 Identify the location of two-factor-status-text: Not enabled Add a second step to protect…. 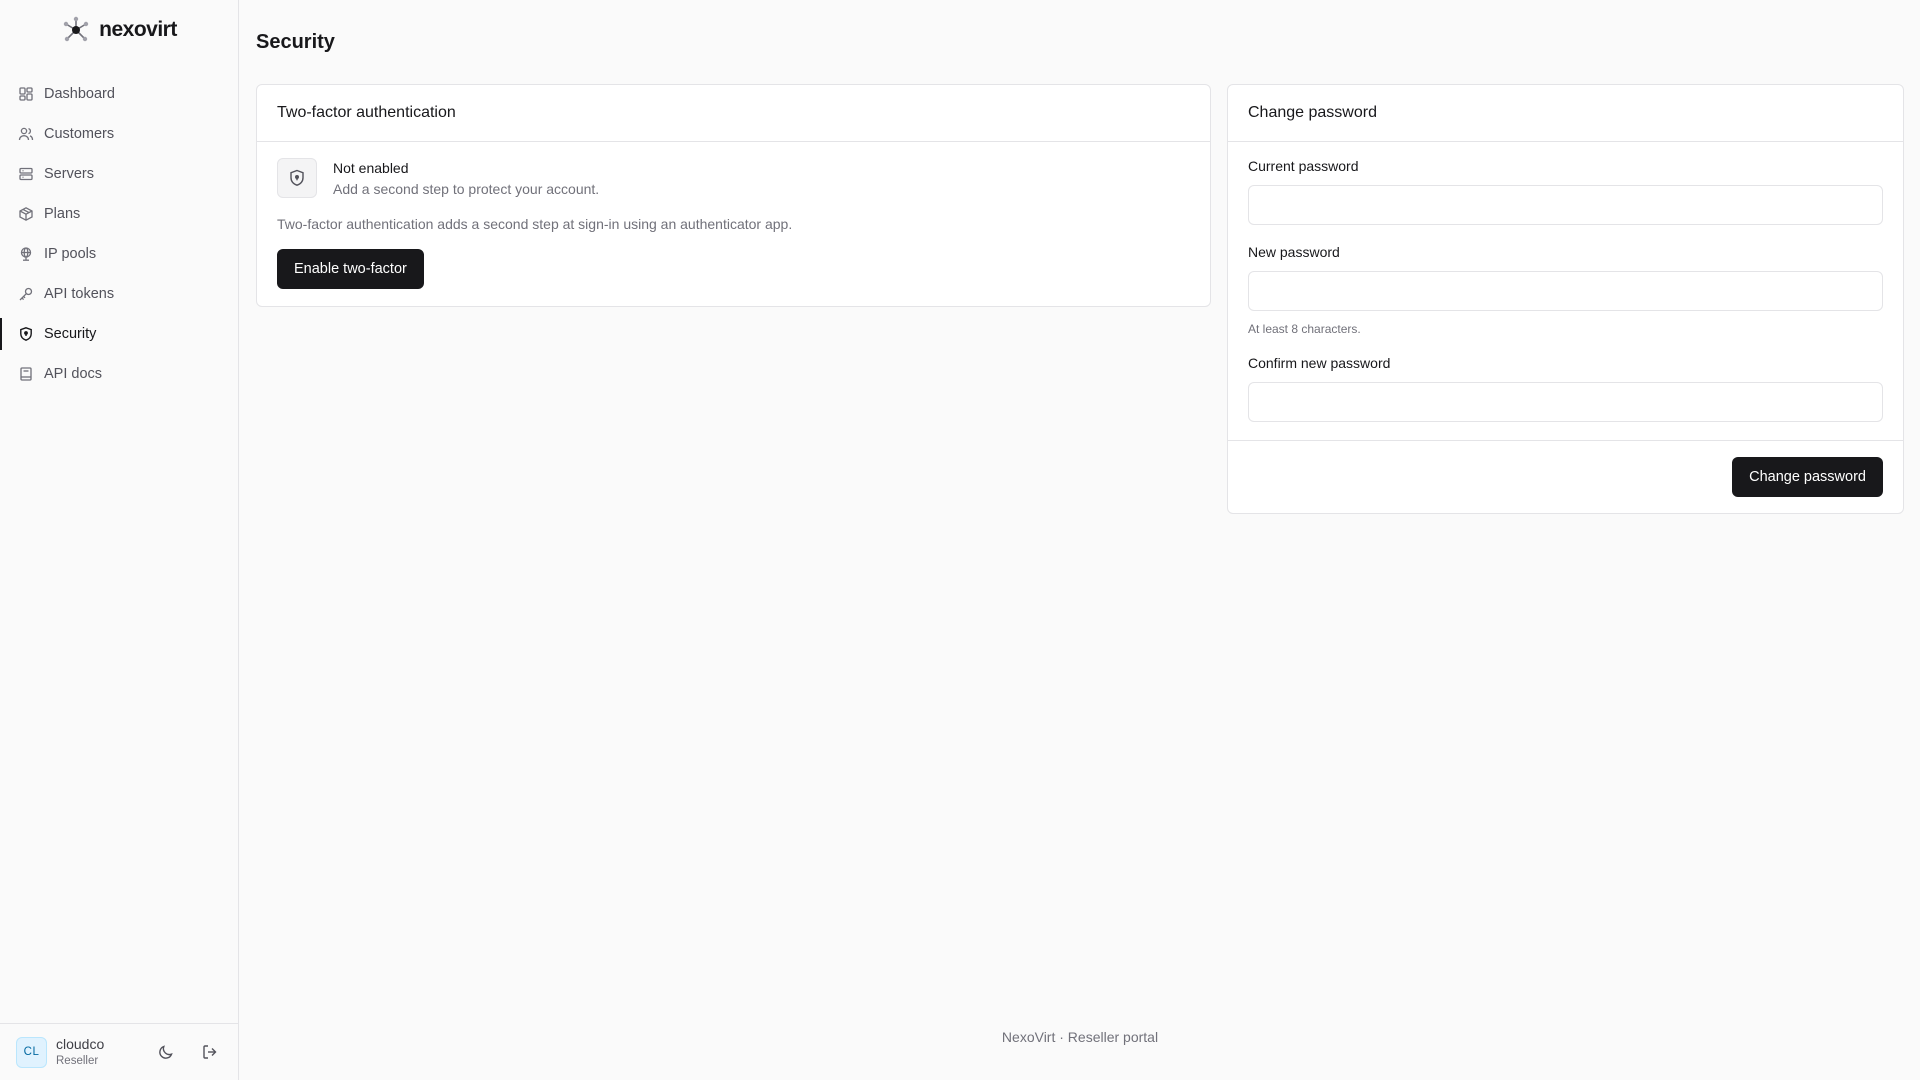
(466, 177).